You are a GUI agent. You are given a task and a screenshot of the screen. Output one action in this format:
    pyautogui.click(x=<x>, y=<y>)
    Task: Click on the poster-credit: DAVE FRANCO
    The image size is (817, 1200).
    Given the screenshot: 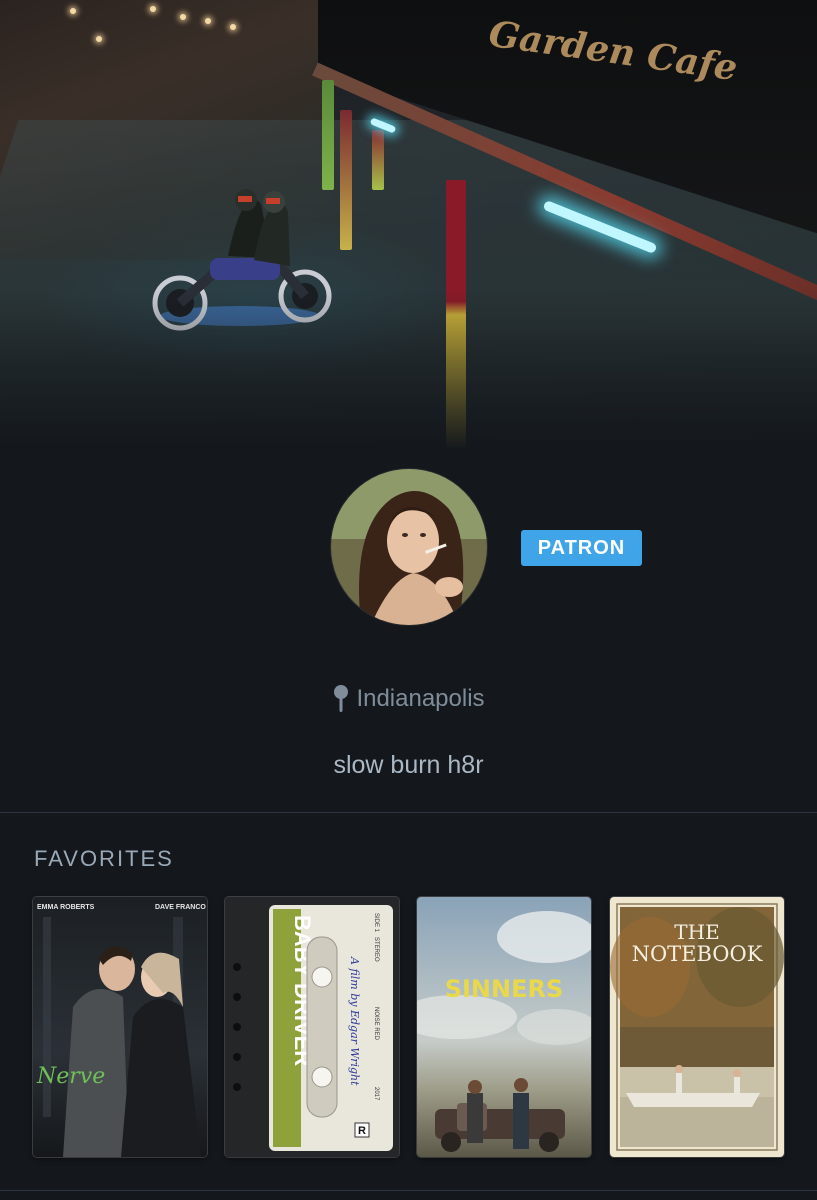 What is the action you would take?
    pyautogui.click(x=180, y=907)
    